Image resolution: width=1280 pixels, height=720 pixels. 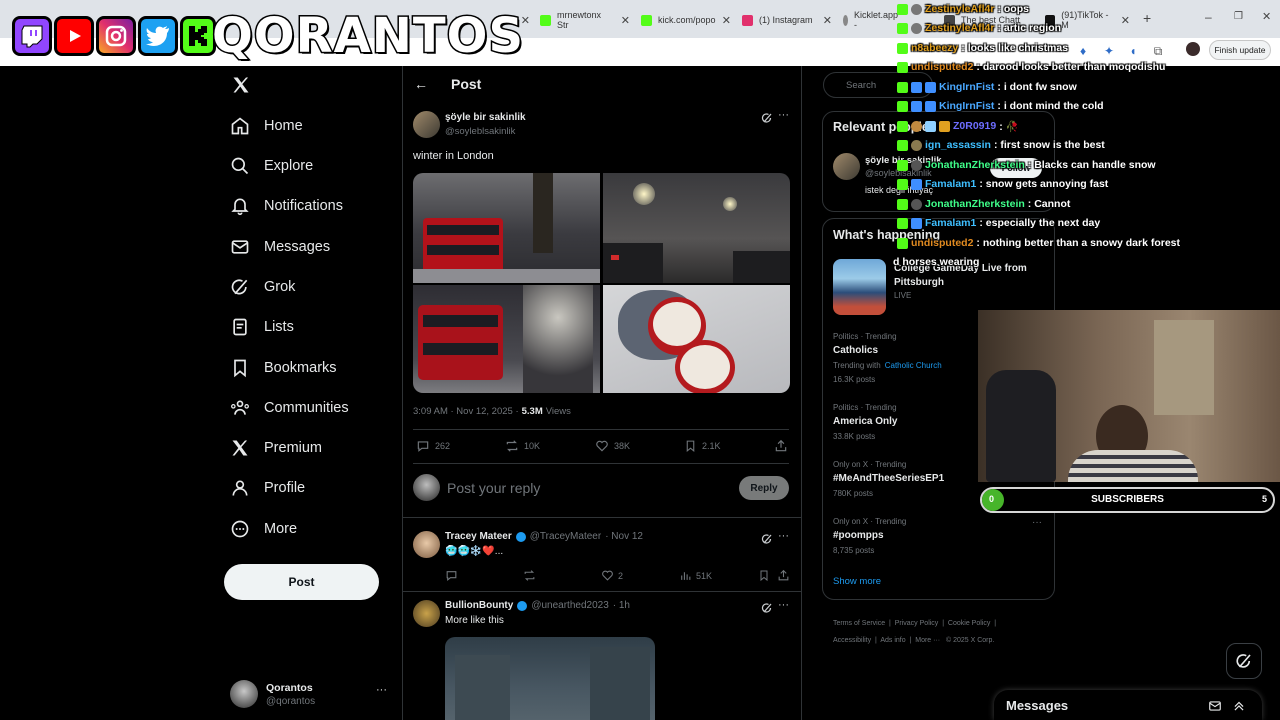 What do you see at coordinates (1240, 50) in the screenshot?
I see `finish-update-button: Finish update` at bounding box center [1240, 50].